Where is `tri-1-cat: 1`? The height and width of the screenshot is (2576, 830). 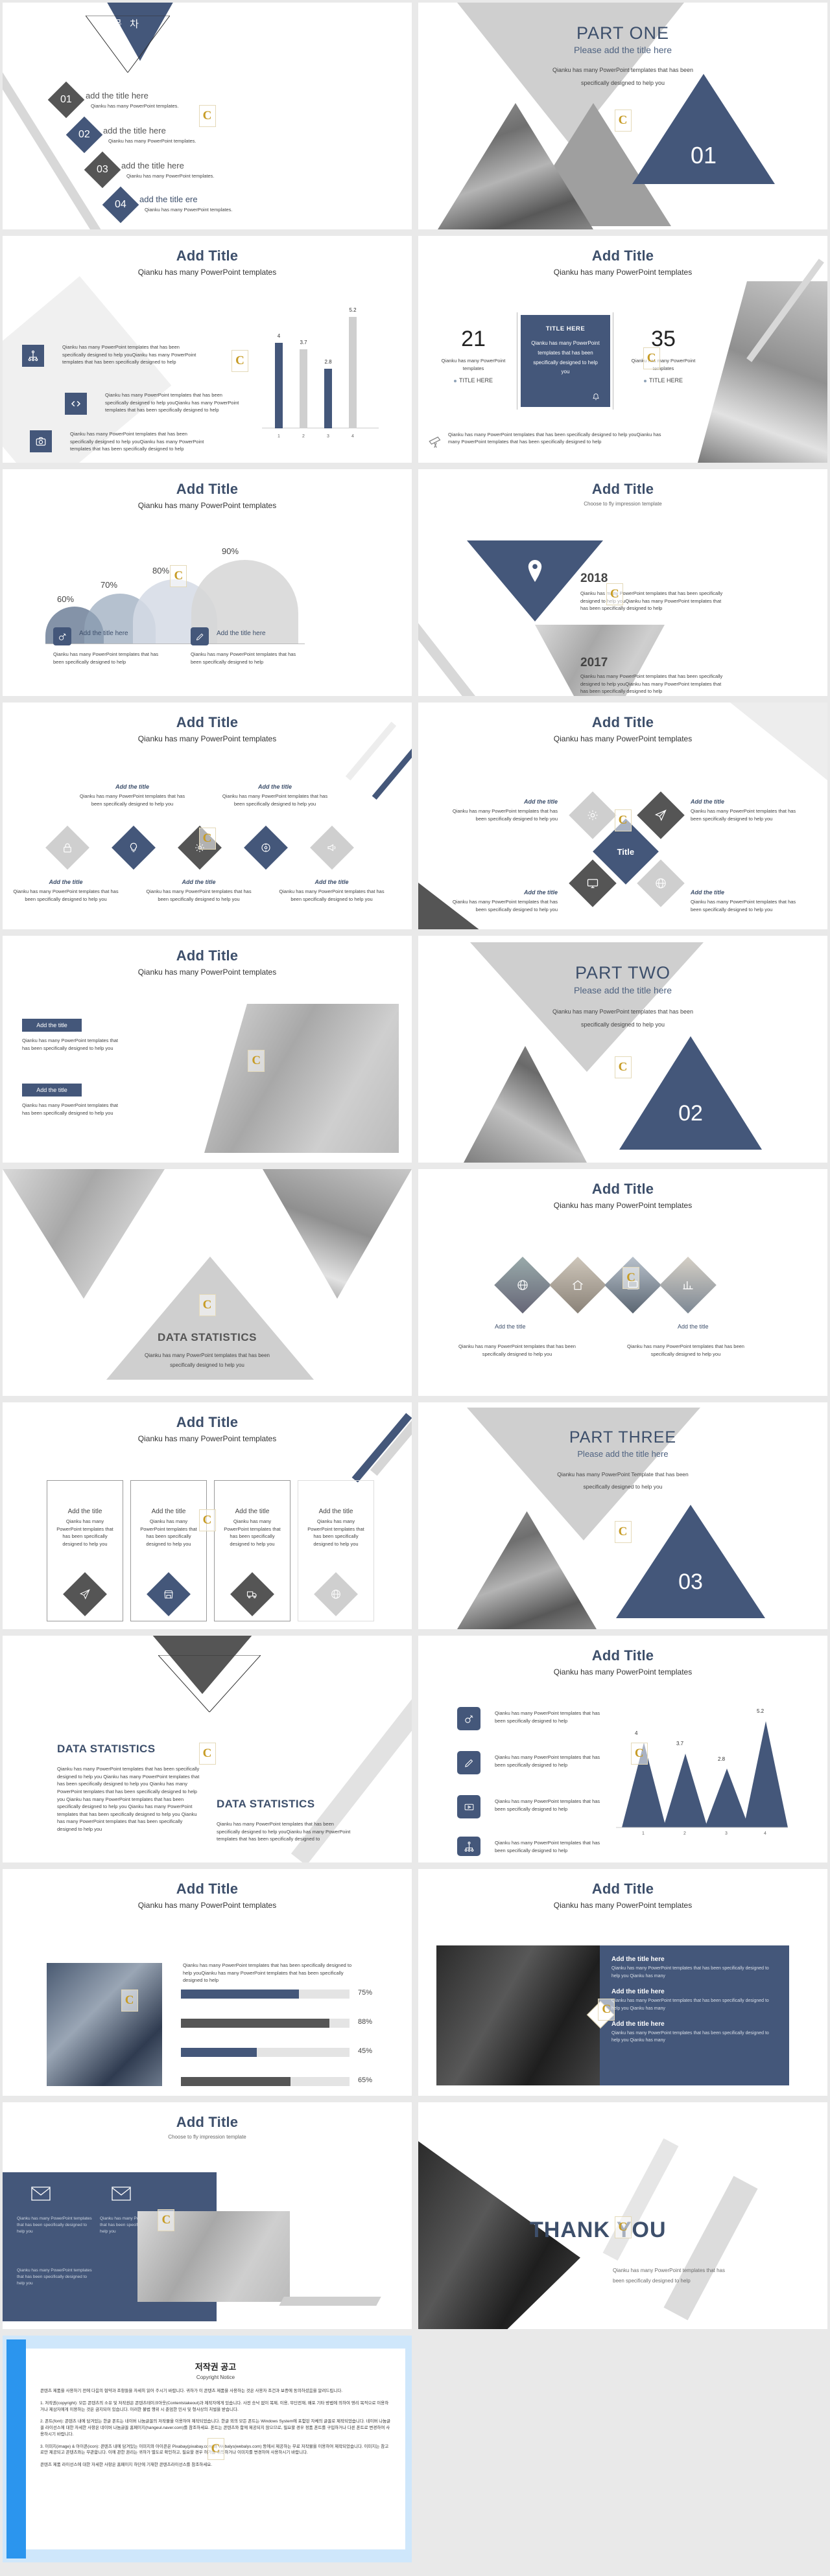
tri-1-cat: 1 is located at coordinates (643, 1834).